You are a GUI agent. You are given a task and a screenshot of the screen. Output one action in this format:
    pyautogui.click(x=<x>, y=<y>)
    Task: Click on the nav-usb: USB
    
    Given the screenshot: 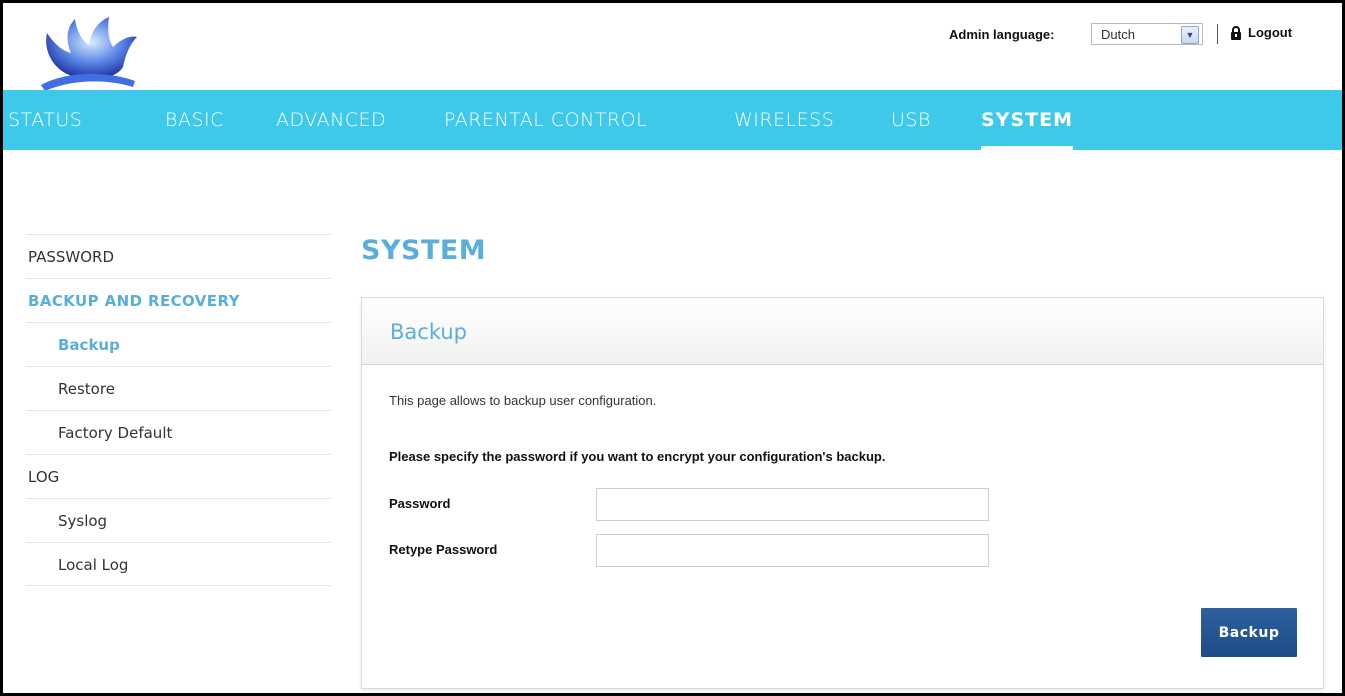 What is the action you would take?
    pyautogui.click(x=911, y=120)
    